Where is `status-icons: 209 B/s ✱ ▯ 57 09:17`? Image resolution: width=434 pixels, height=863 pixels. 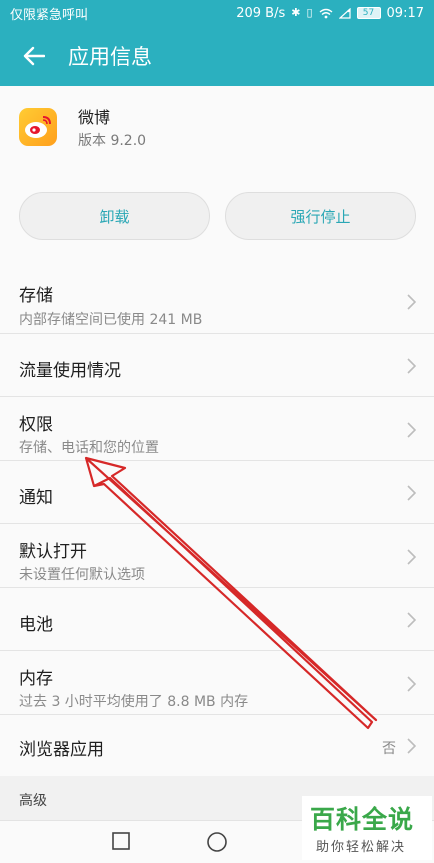 status-icons: 209 B/s ✱ ▯ 57 09:17 is located at coordinates (330, 13).